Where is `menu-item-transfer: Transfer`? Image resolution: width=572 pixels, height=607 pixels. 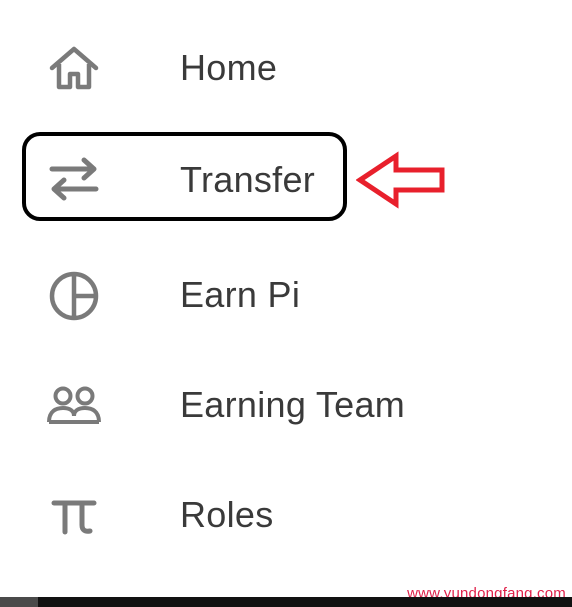
menu-item-transfer: Transfer is located at coordinates (270, 179).